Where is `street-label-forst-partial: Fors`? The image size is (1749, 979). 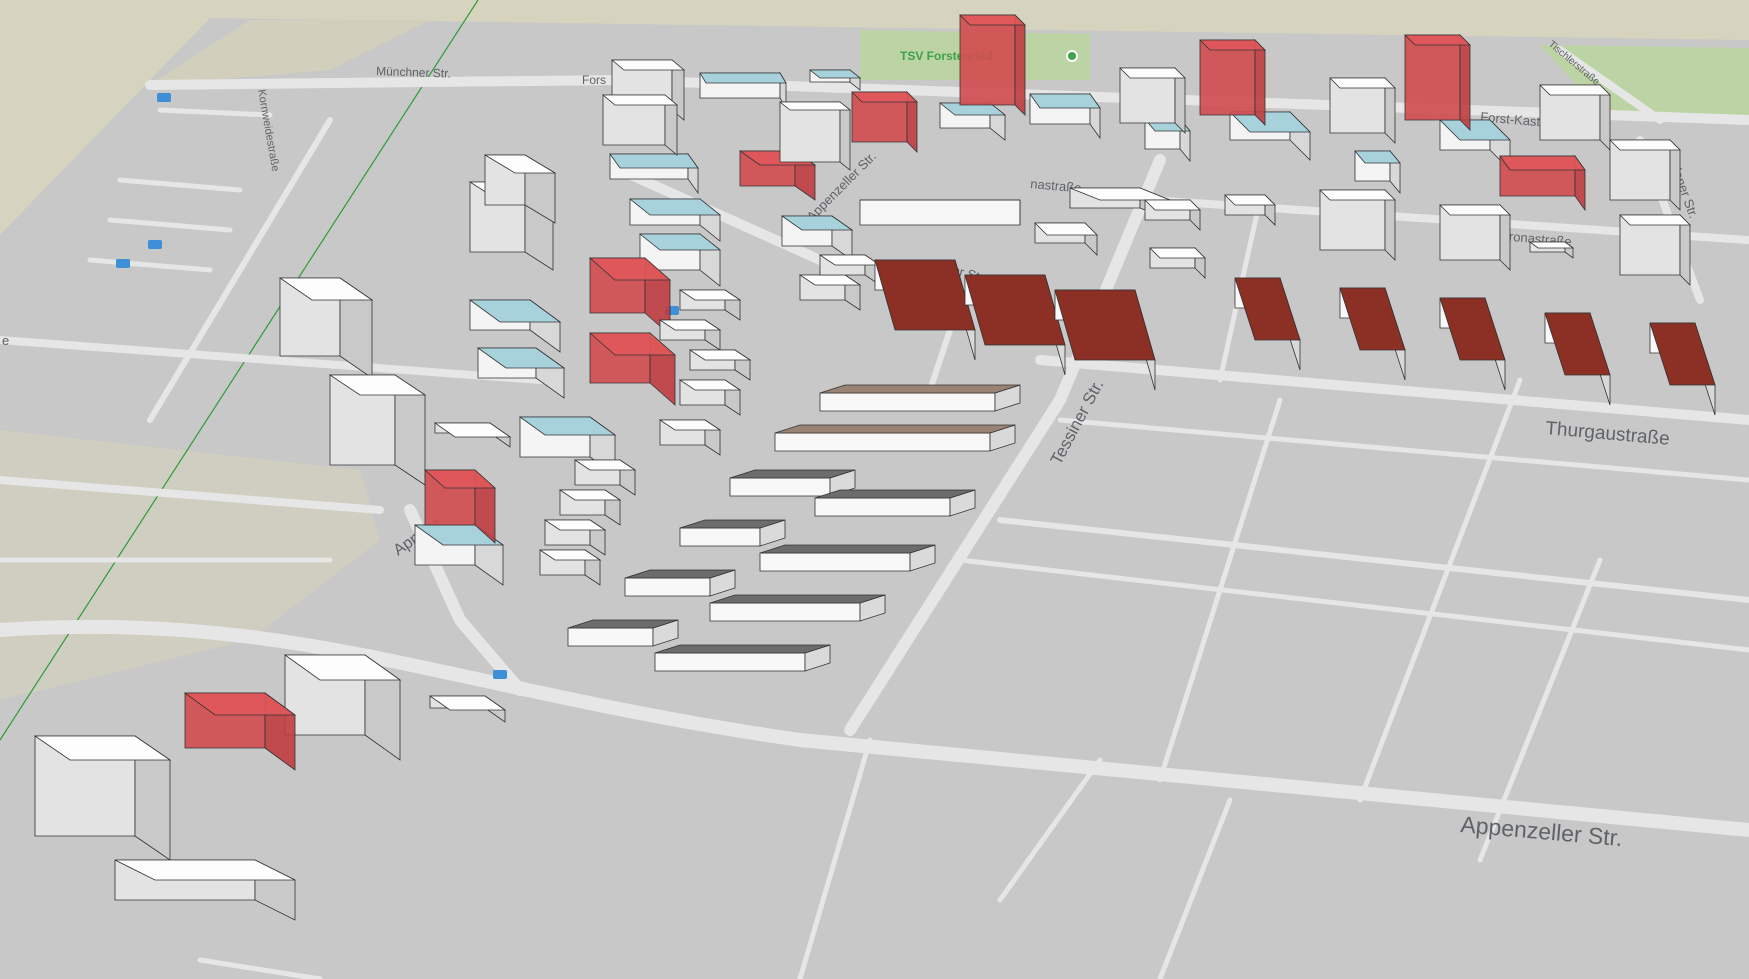 street-label-forst-partial: Fors is located at coordinates (594, 80).